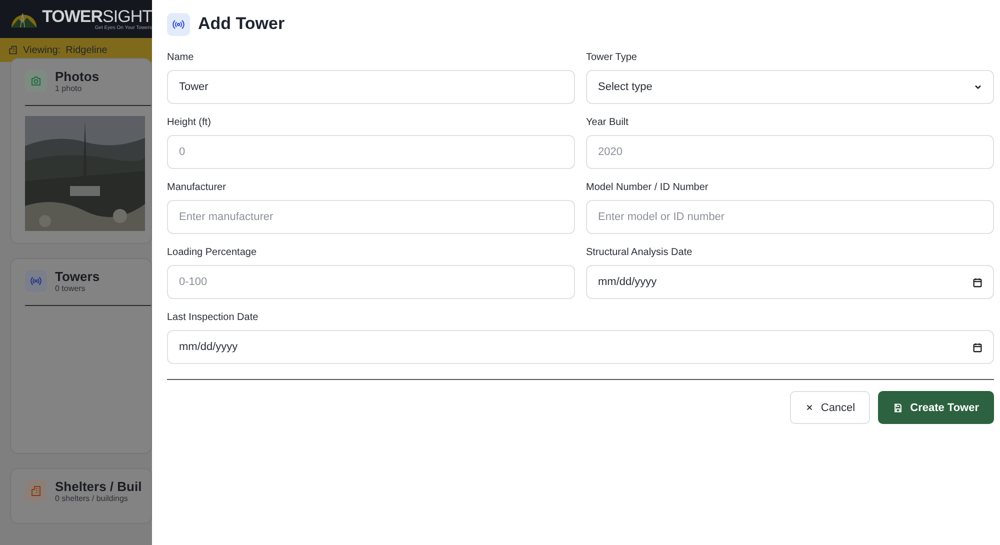 This screenshot has width=1000, height=545. What do you see at coordinates (87, 50) in the screenshot?
I see `viewing-site: Ridgeline` at bounding box center [87, 50].